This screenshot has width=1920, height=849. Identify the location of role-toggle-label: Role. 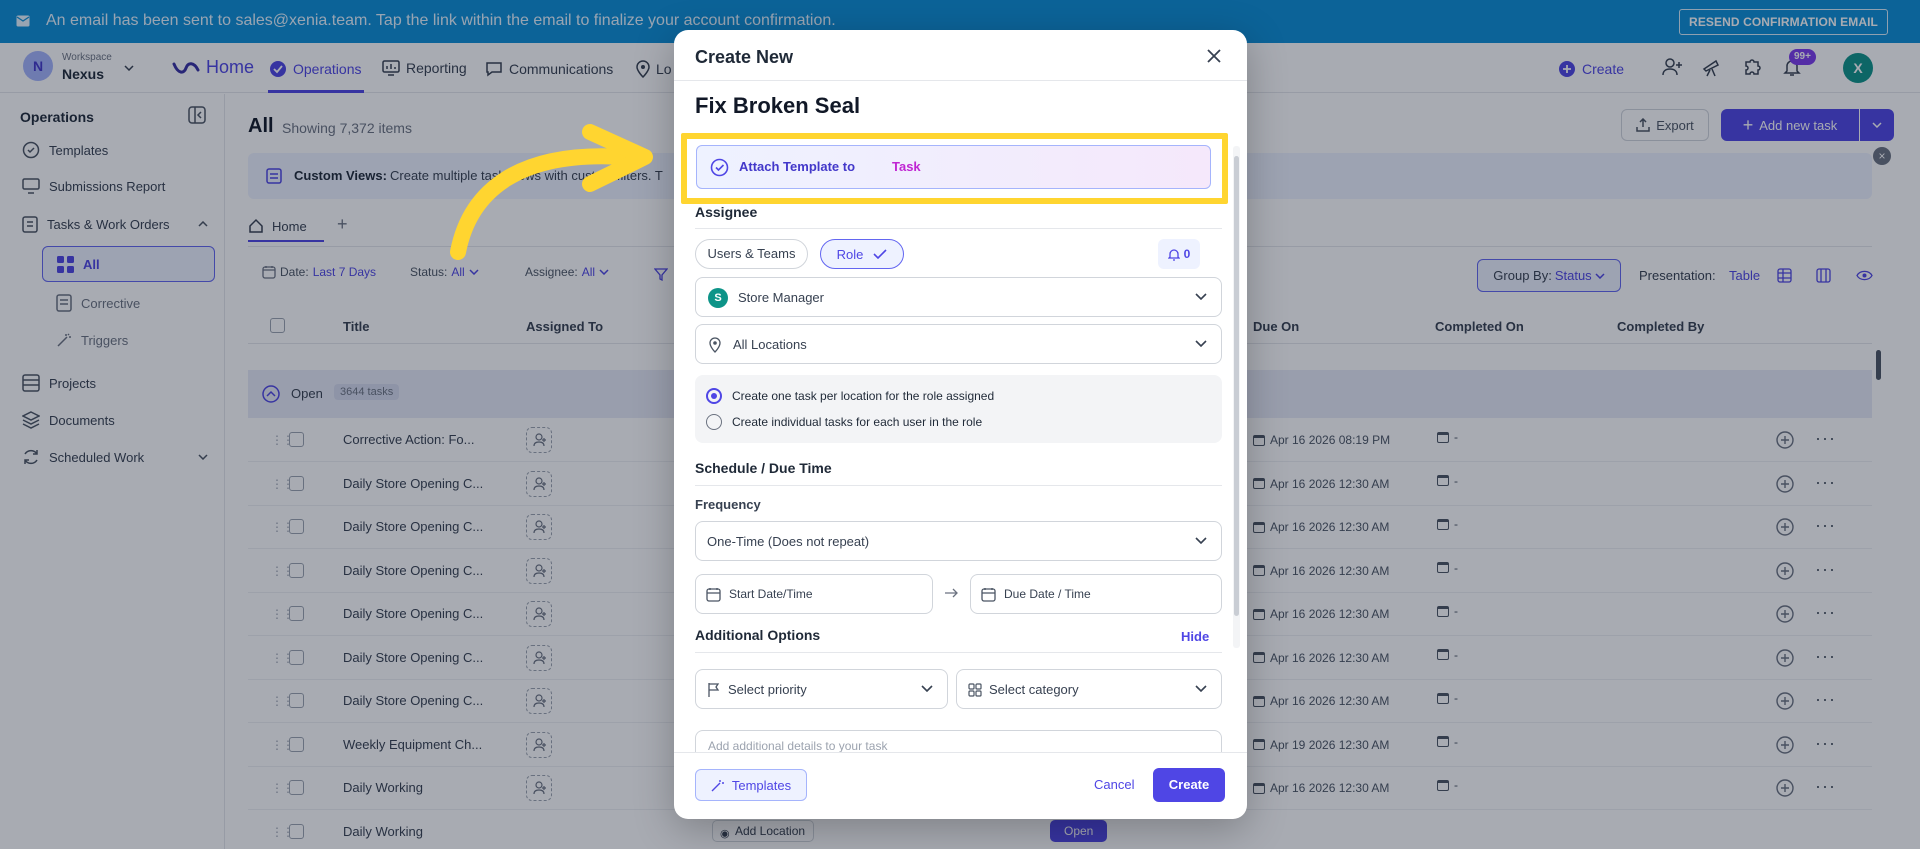
(850, 254).